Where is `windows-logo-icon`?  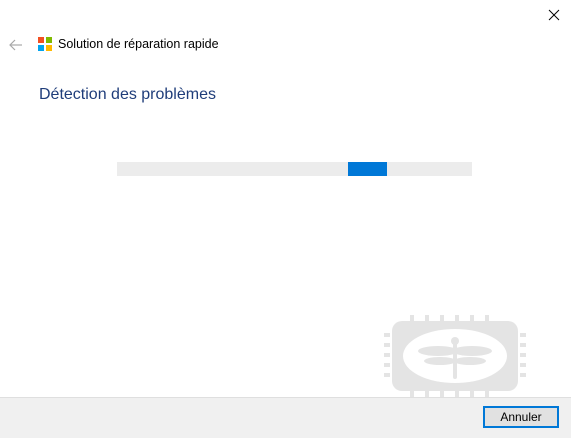
windows-logo-icon is located at coordinates (45, 44).